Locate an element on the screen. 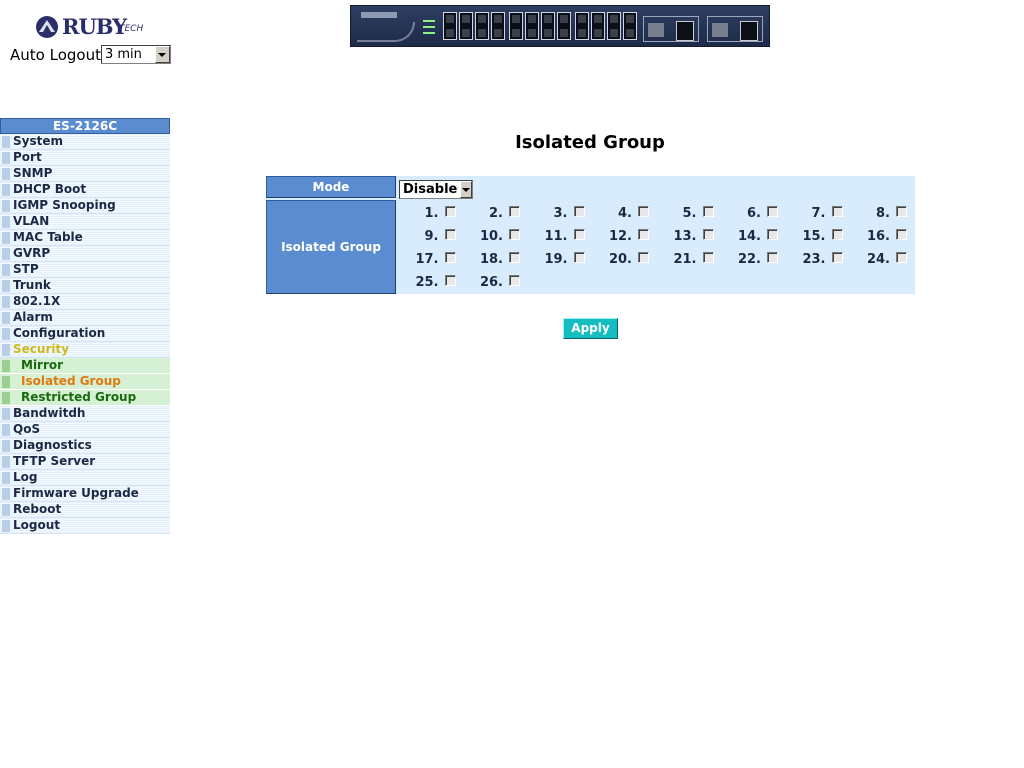 The image size is (1024, 768). port-option: 2. is located at coordinates (496, 213).